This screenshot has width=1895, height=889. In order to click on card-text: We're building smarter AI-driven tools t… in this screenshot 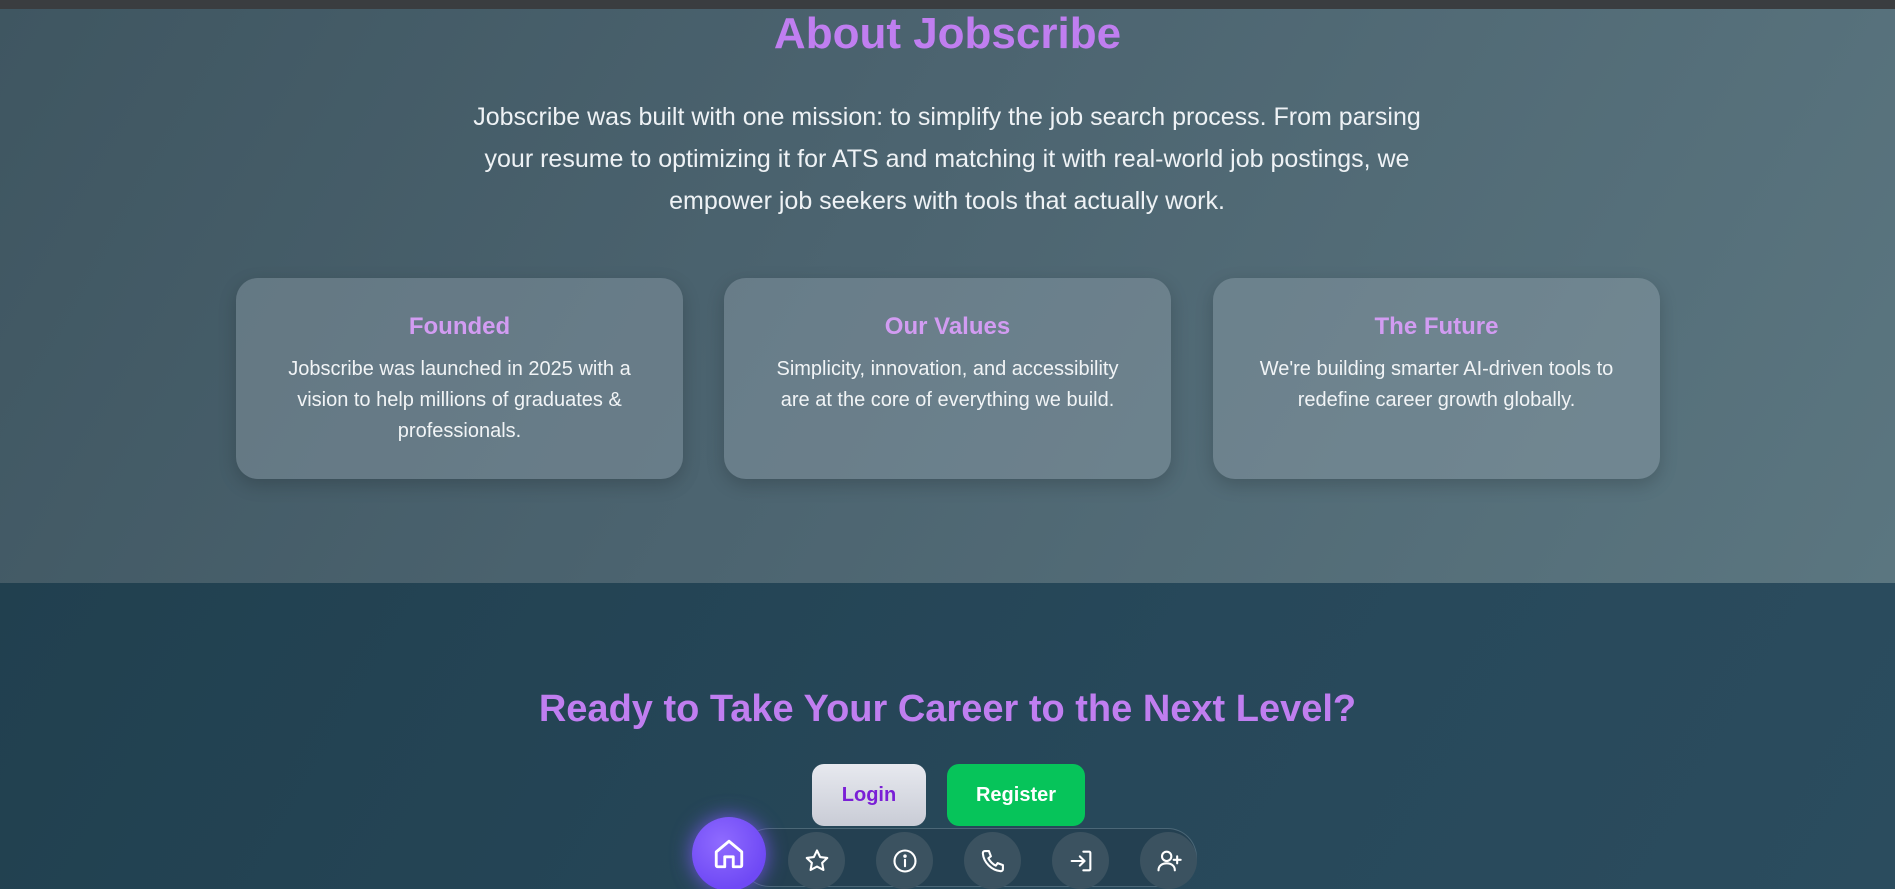, I will do `click(1436, 384)`.